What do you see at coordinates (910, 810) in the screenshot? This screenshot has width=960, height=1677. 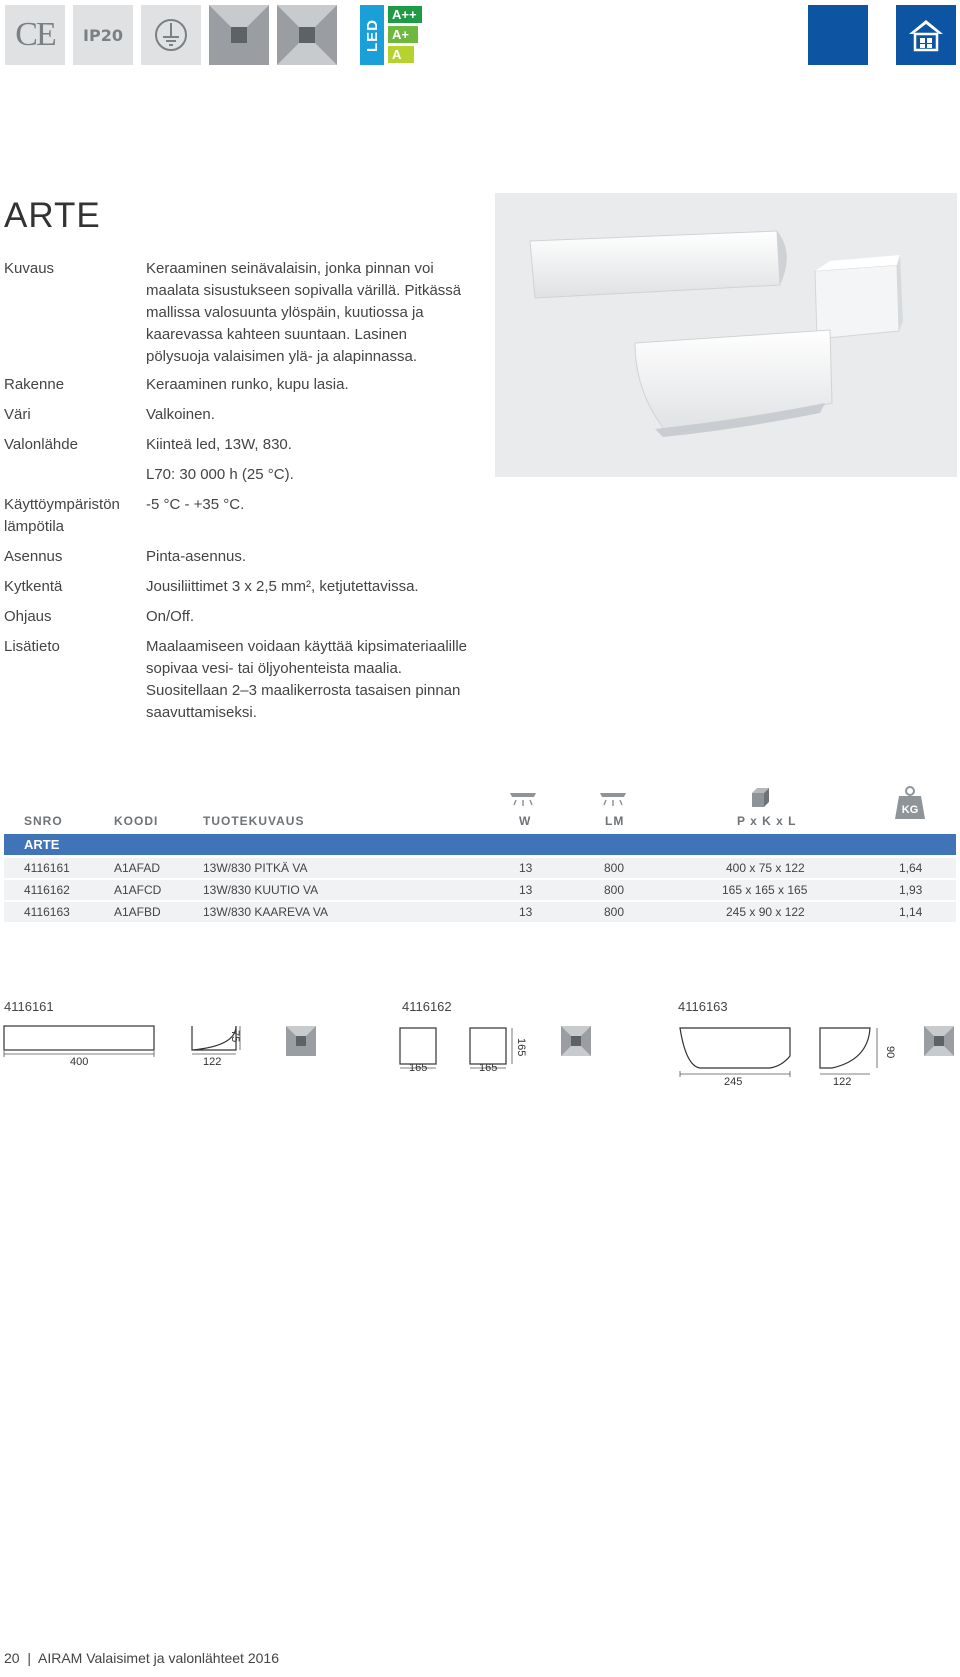 I see `svg-text: KG` at bounding box center [910, 810].